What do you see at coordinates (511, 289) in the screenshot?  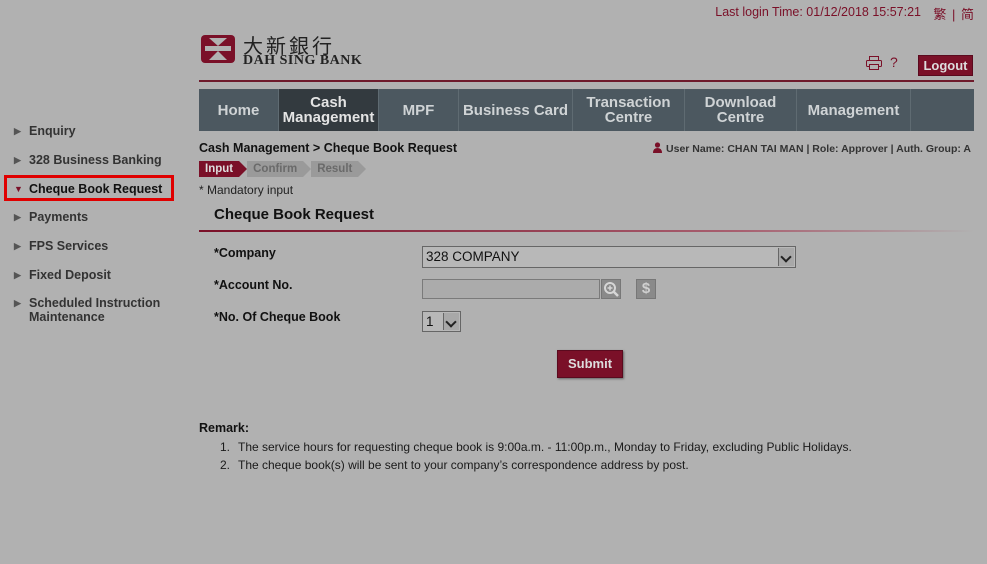 I see `account-number-field` at bounding box center [511, 289].